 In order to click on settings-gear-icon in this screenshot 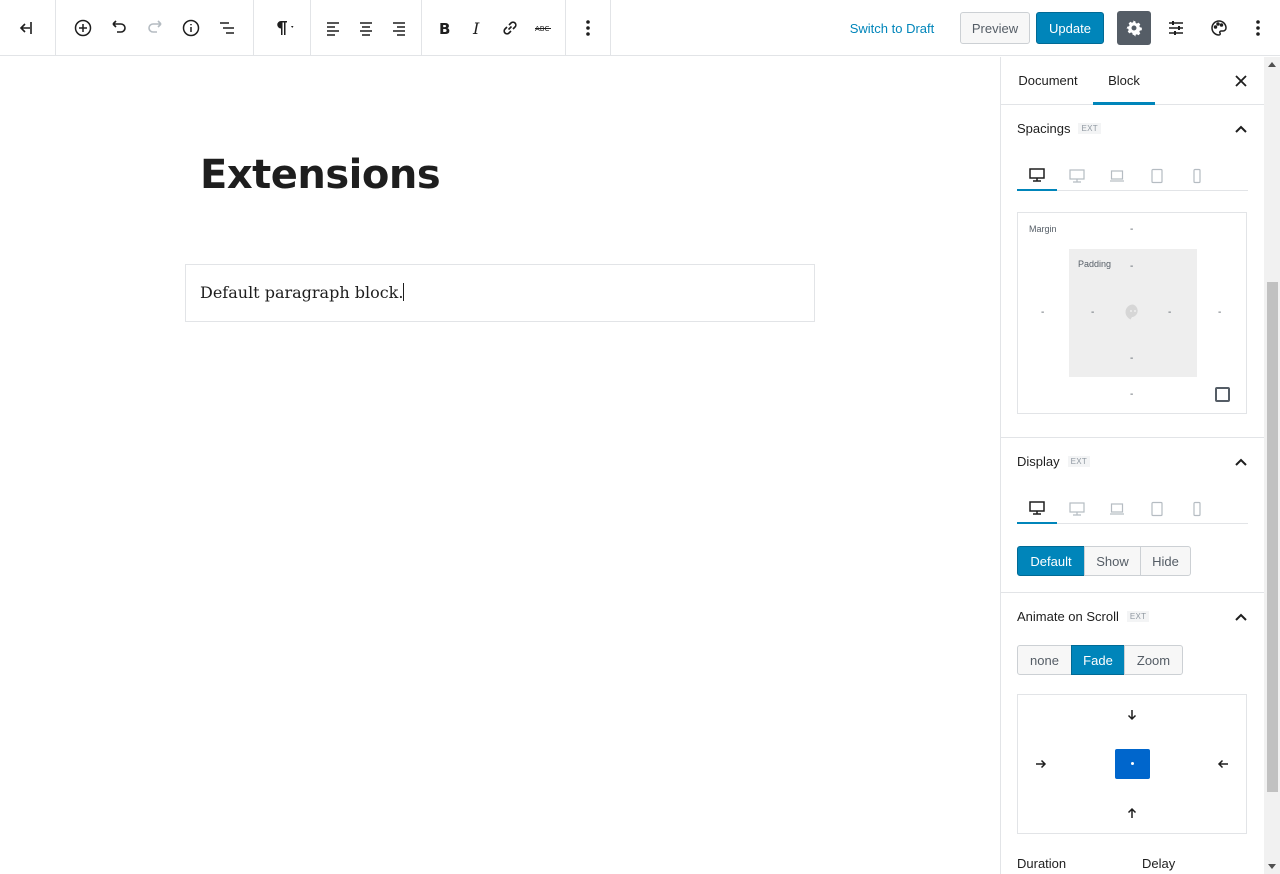, I will do `click(1134, 28)`.